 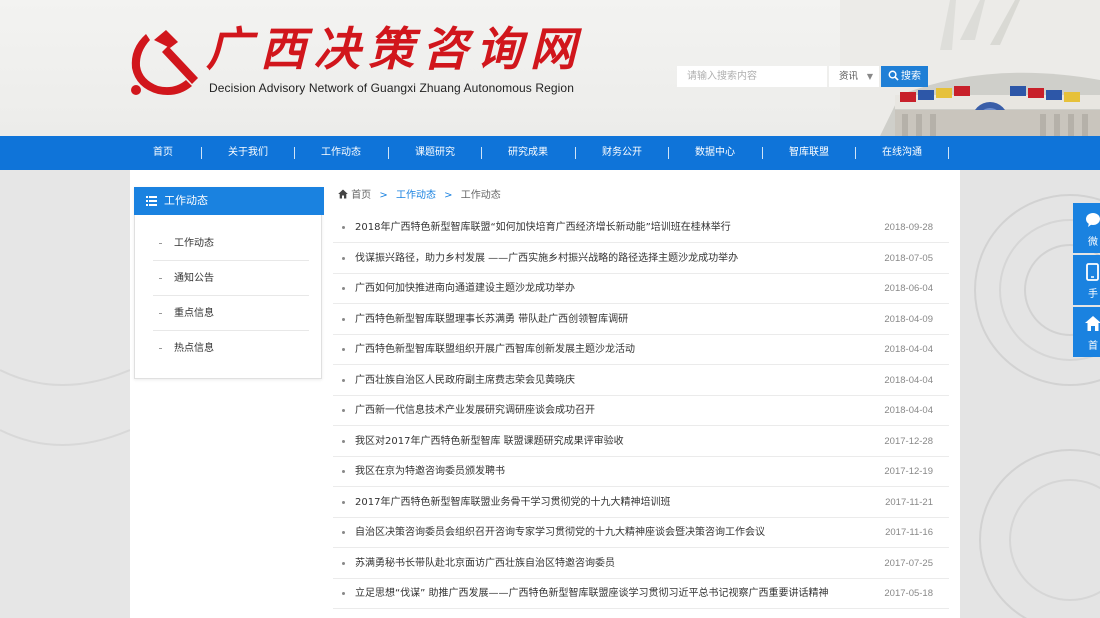 I want to click on background-pattern-left, so click(x=65, y=394).